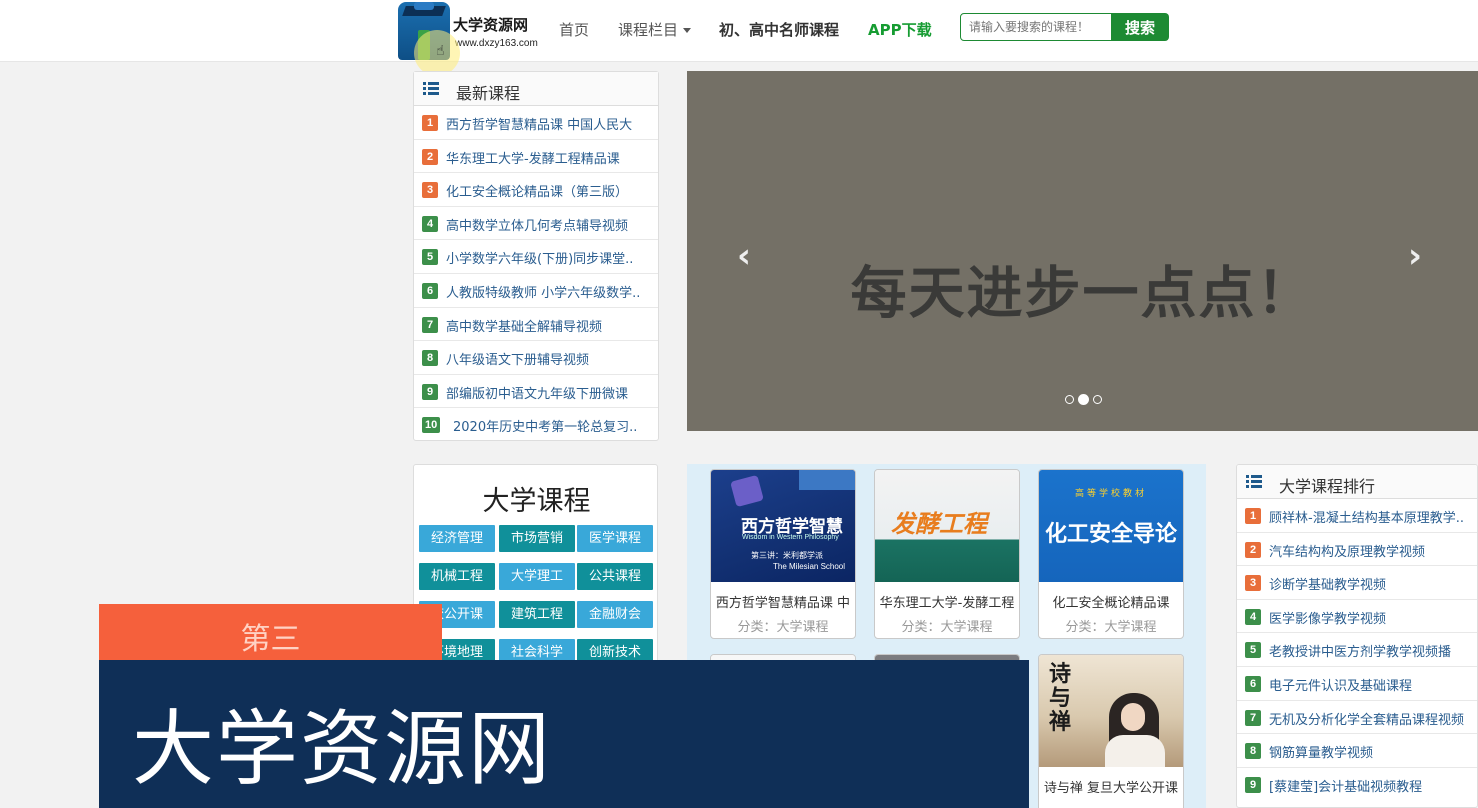  What do you see at coordinates (783, 627) in the screenshot?
I see `course-category: 分类：大学课程` at bounding box center [783, 627].